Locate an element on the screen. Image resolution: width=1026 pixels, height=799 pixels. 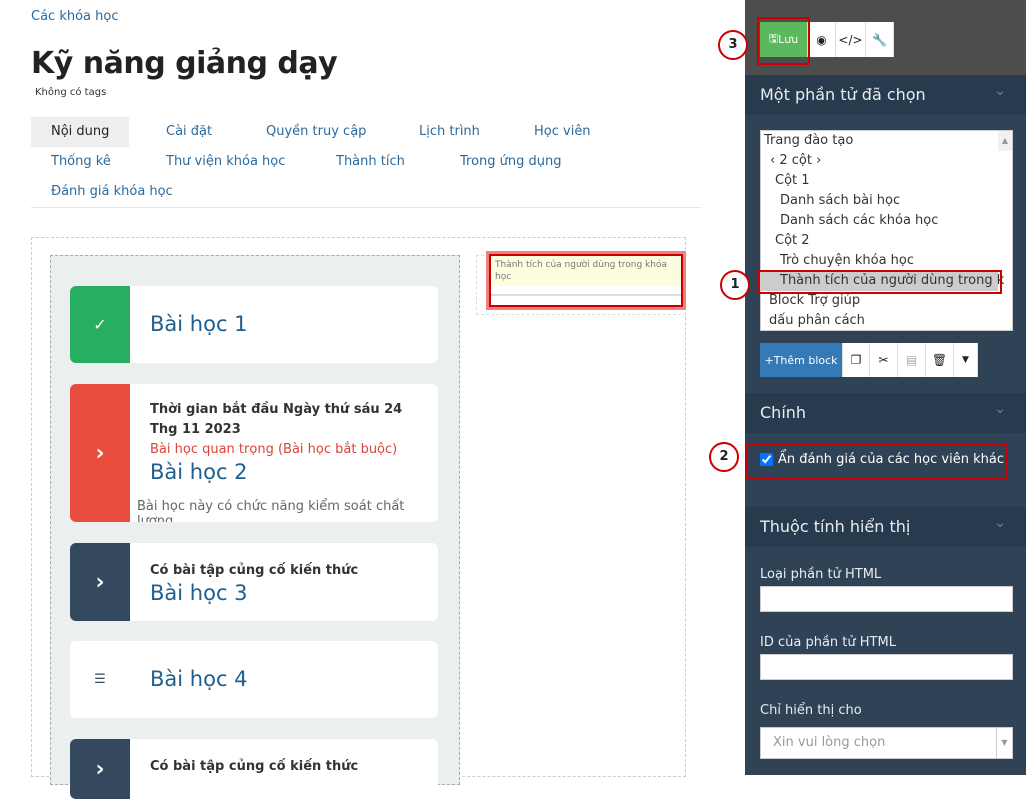
step-marker: 1 is located at coordinates (735, 285).